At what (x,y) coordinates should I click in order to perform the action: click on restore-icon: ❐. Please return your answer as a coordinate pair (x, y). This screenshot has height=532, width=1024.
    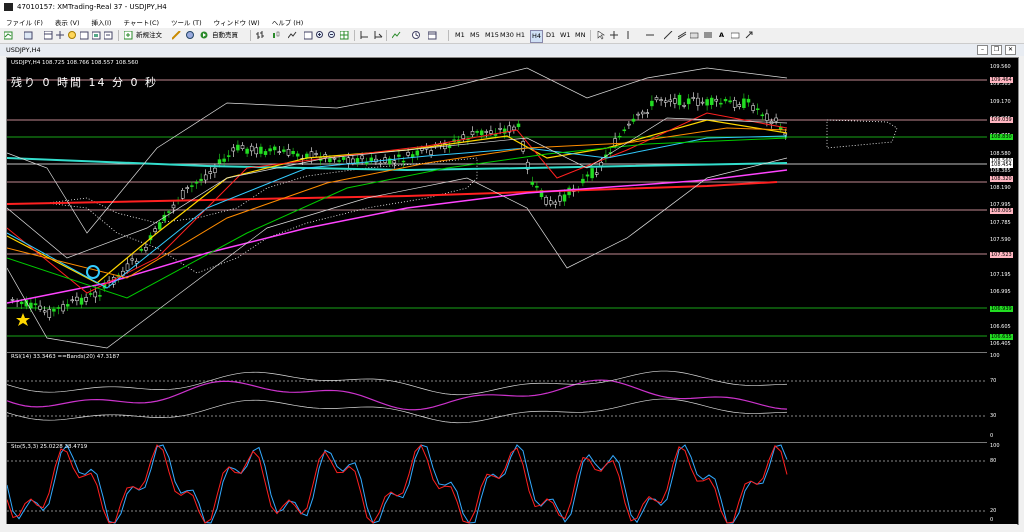
    Looking at the image, I should click on (996, 50).